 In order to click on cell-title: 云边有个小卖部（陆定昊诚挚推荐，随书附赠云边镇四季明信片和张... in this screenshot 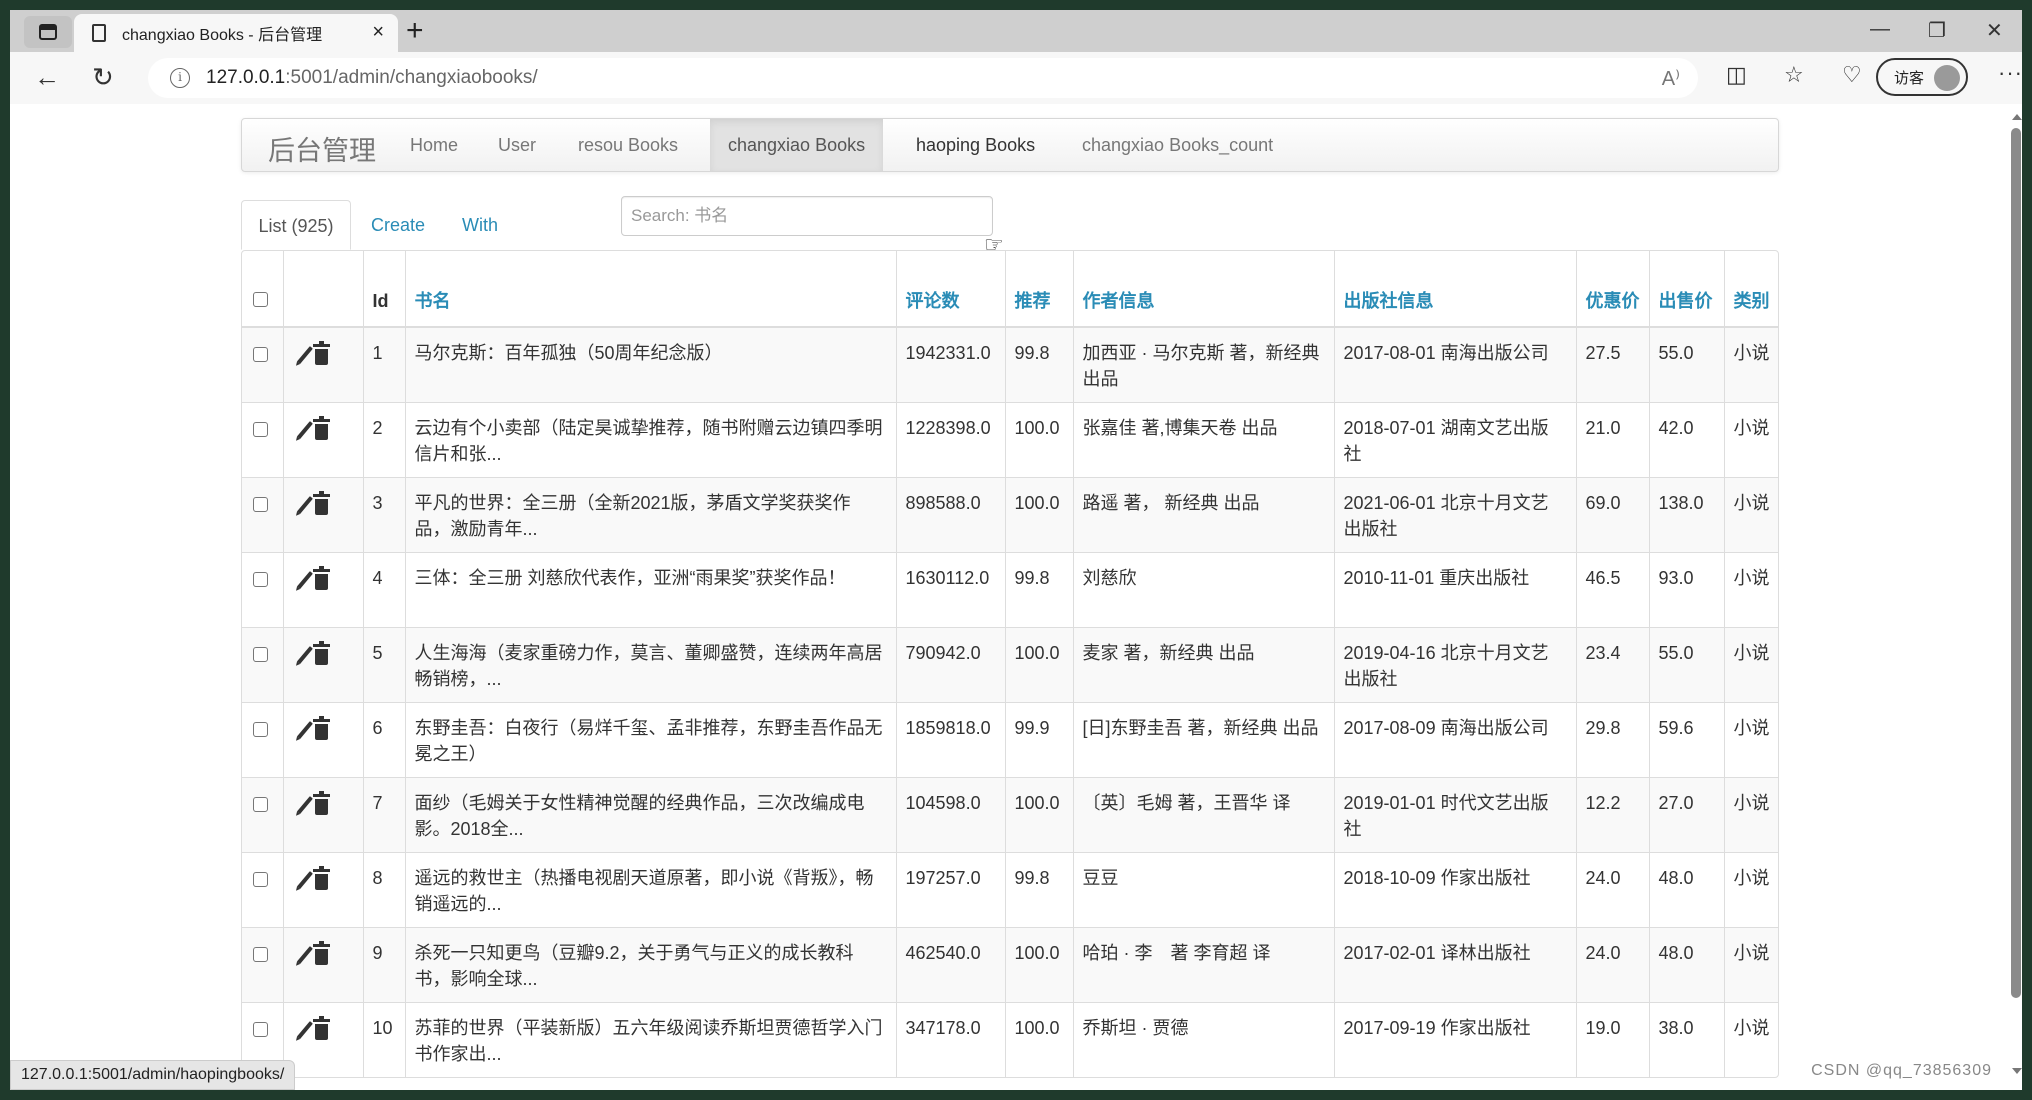, I will do `click(650, 439)`.